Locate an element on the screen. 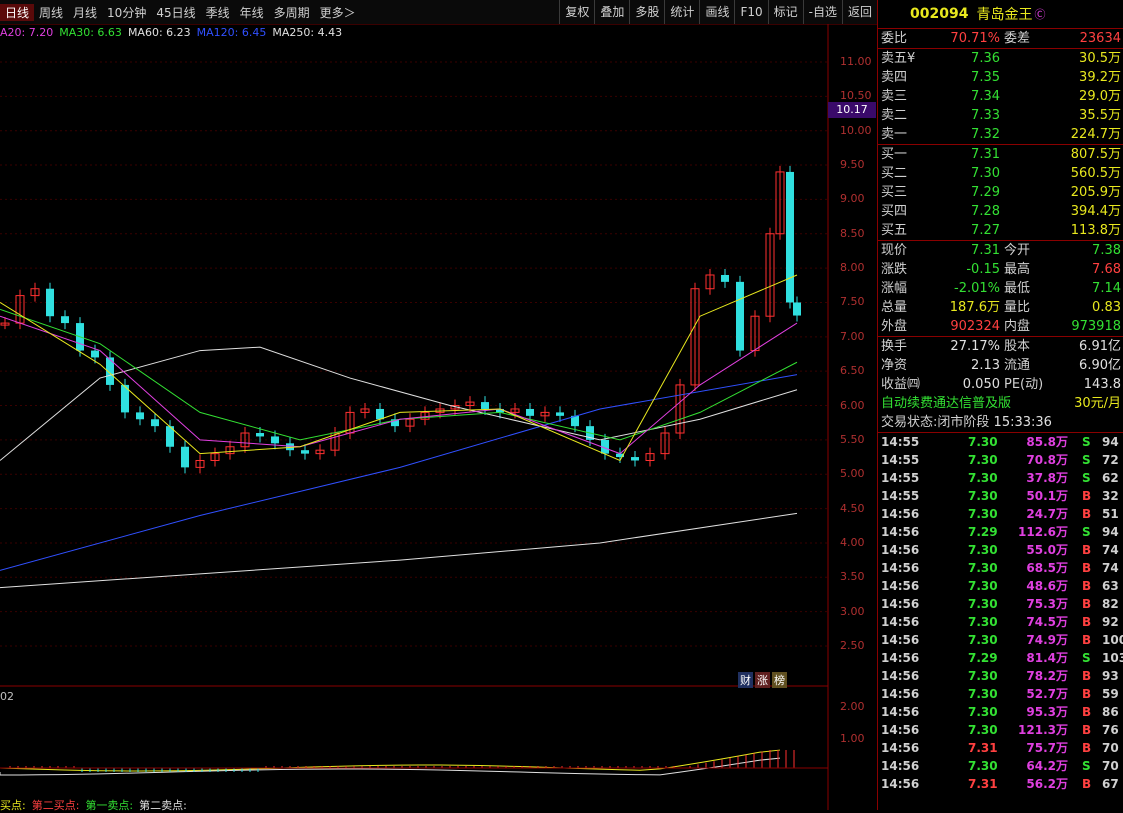  ask-price: 7.35 is located at coordinates (985, 77).